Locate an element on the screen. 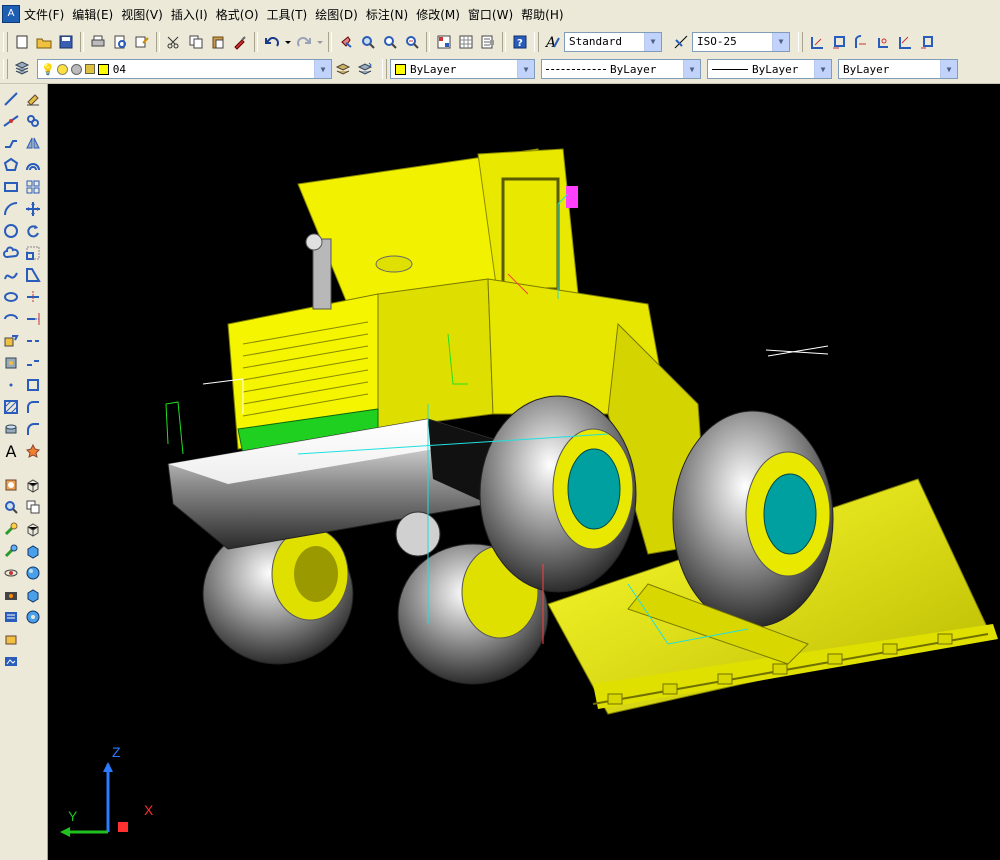 This screenshot has width=1000, height=860. lineweight-select: ByLayer ▼ is located at coordinates (769, 69).